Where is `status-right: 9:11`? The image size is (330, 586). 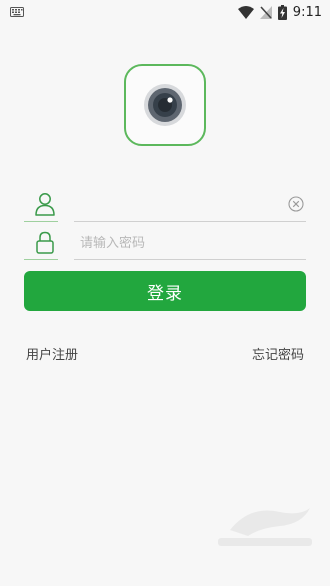 status-right: 9:11 is located at coordinates (279, 12).